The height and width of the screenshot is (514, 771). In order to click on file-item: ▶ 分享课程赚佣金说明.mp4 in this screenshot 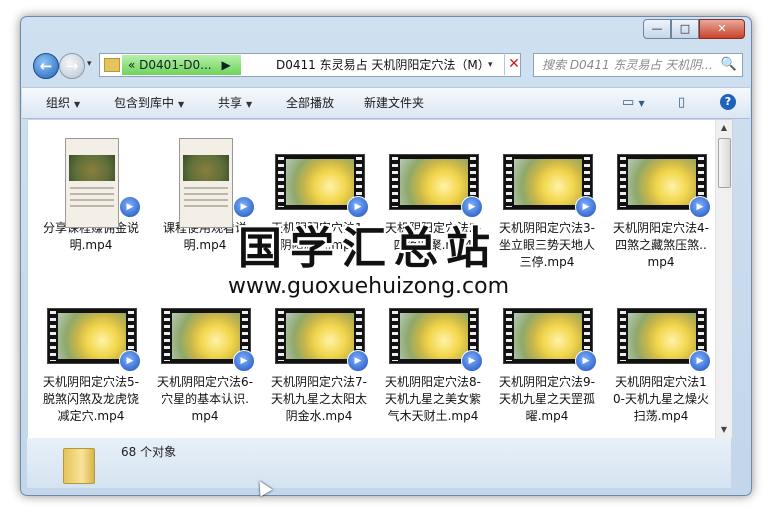, I will do `click(91, 196)`.